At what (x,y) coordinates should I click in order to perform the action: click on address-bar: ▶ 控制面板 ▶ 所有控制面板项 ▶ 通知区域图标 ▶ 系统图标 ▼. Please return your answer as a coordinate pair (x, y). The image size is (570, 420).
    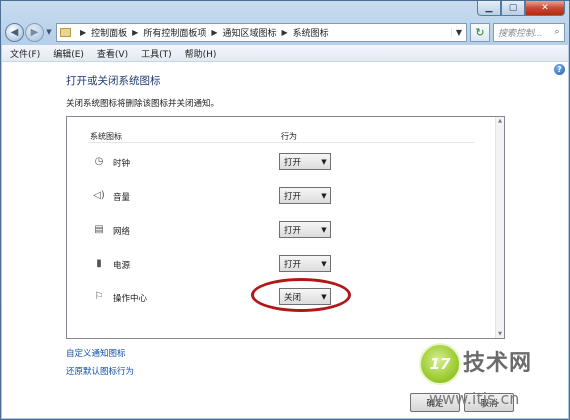
    Looking at the image, I should click on (261, 32).